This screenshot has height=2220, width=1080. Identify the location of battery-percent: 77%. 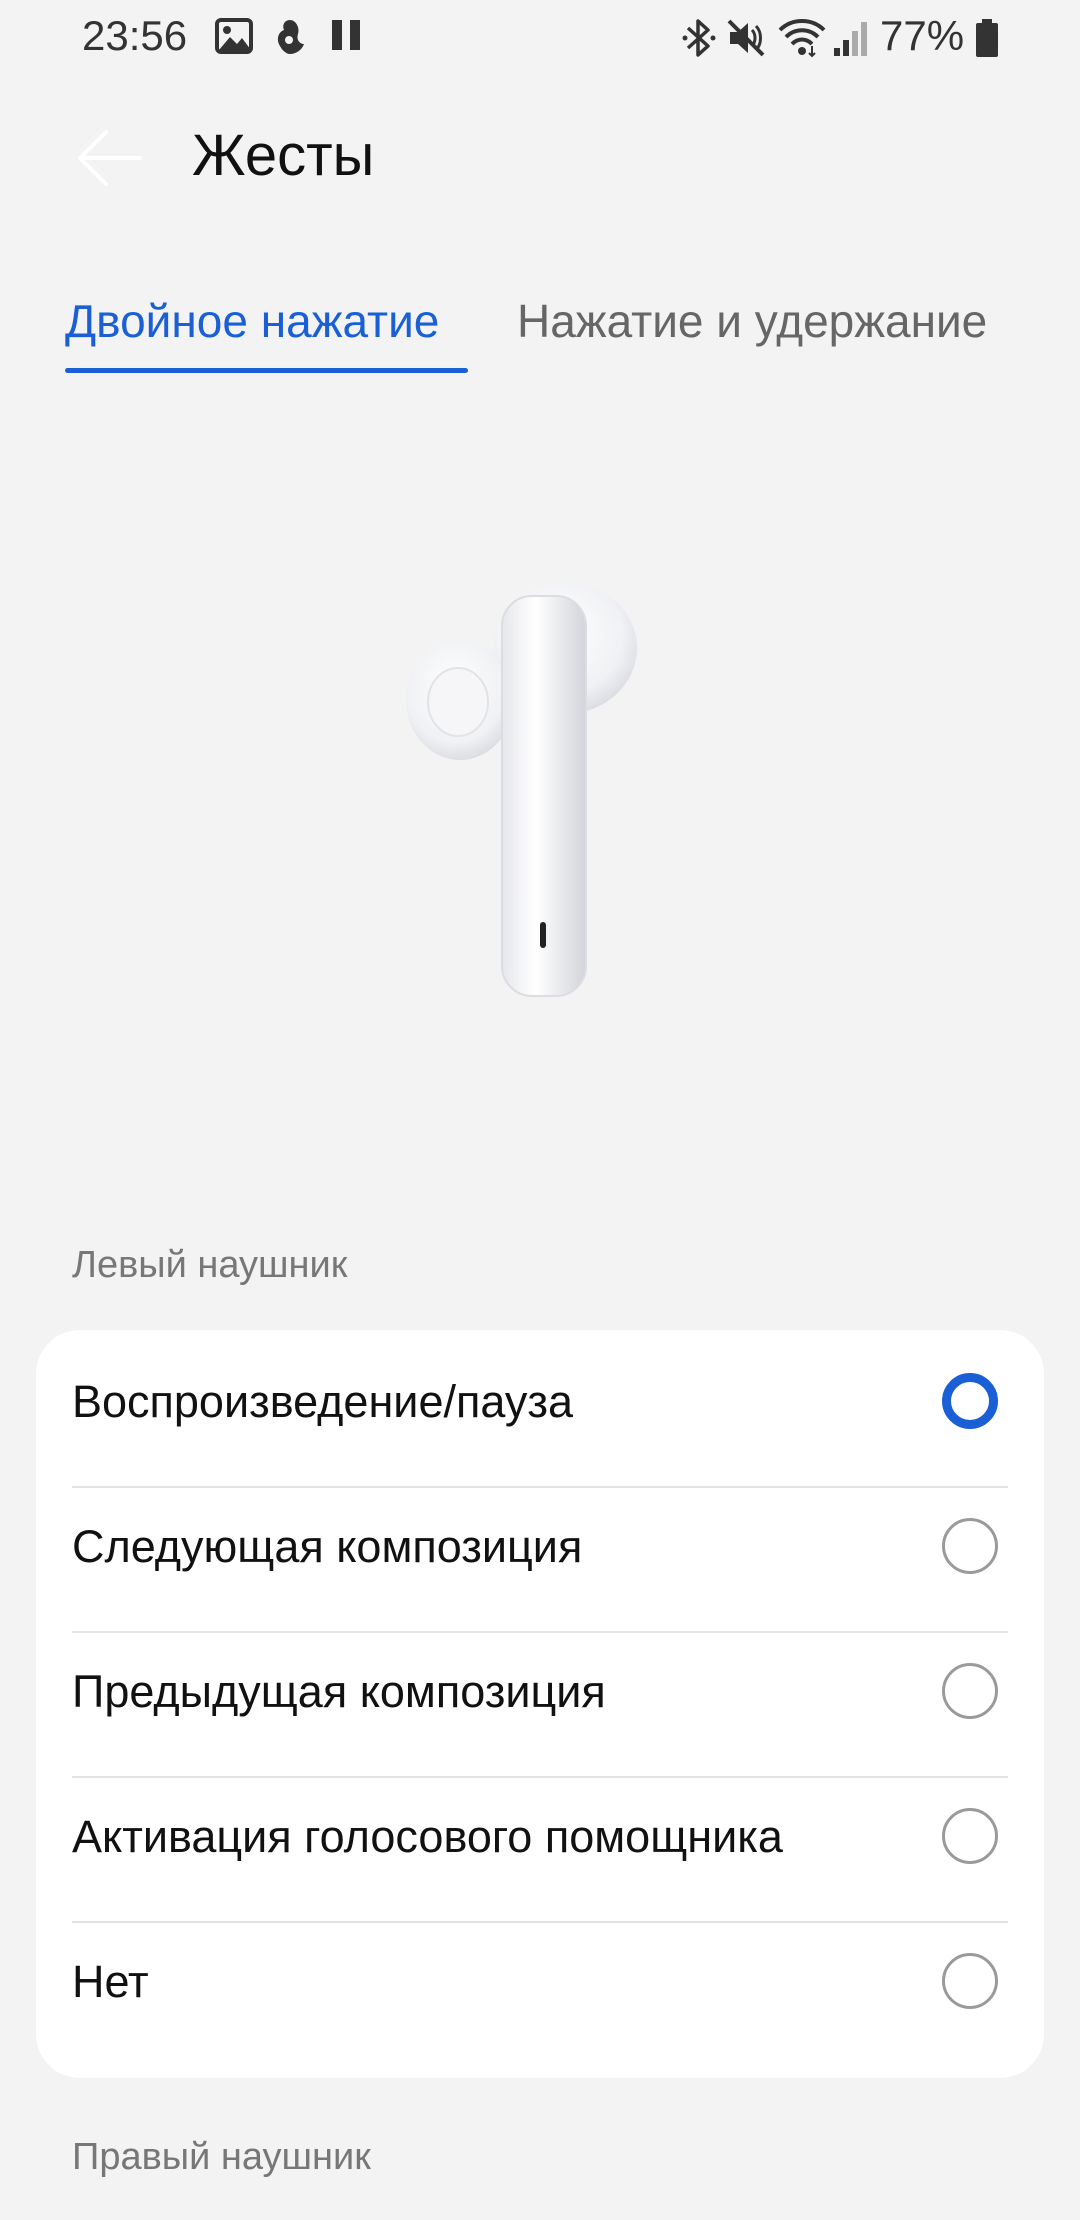
(922, 35).